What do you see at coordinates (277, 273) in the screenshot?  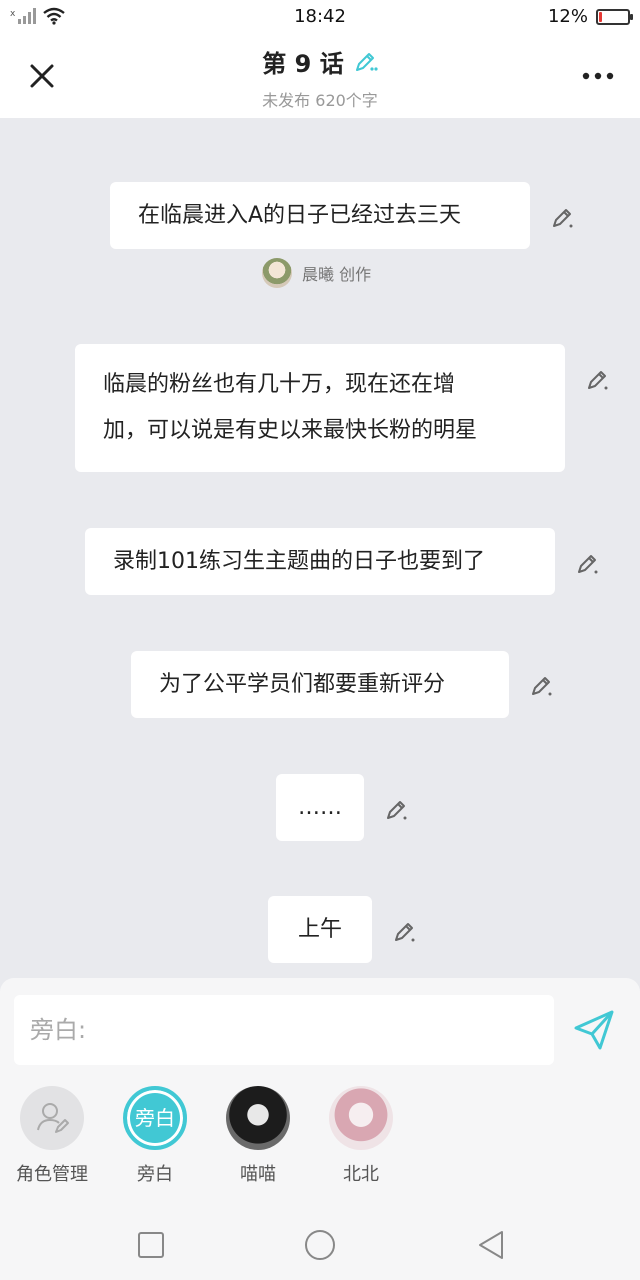 I see `author-avatar` at bounding box center [277, 273].